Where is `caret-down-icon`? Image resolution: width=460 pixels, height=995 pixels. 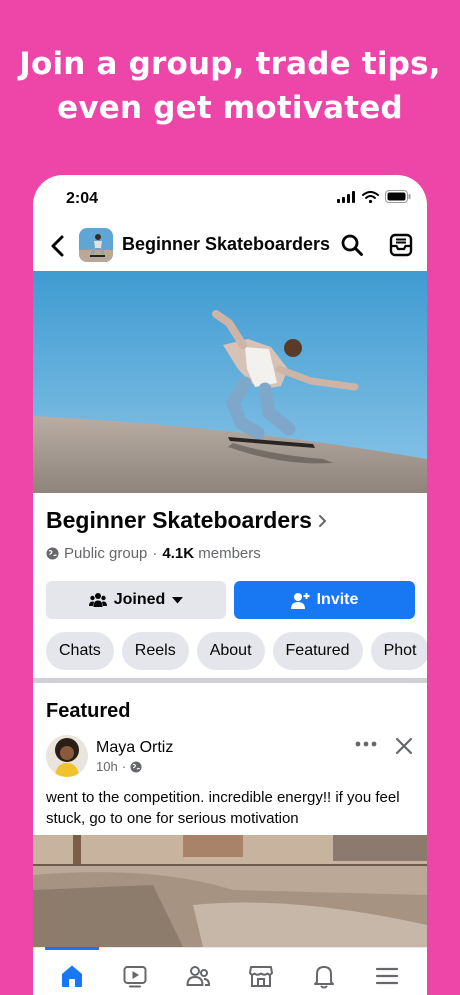 caret-down-icon is located at coordinates (178, 599).